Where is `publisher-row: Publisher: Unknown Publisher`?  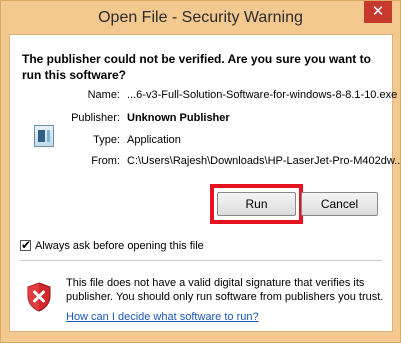 publisher-row: Publisher: Unknown Publisher is located at coordinates (202, 118).